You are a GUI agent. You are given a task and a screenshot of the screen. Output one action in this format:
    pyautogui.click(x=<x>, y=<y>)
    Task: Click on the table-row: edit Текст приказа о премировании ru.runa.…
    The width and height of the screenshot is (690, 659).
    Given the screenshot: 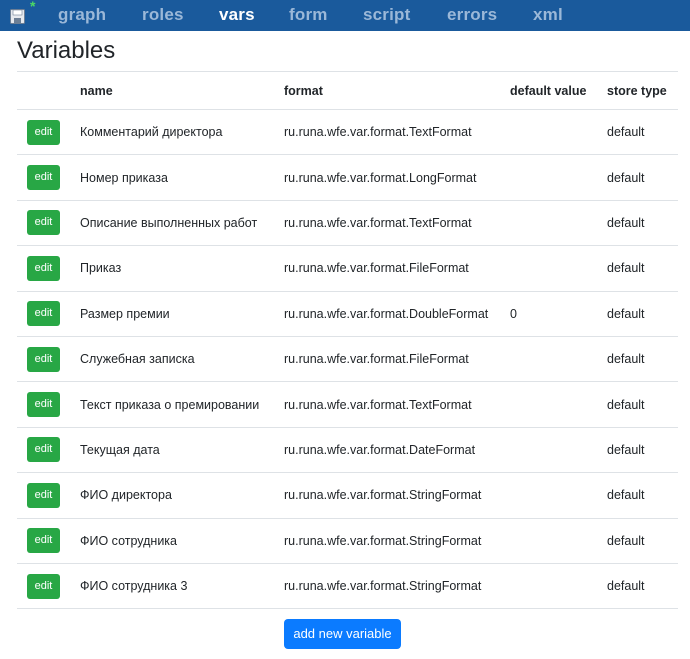 What is the action you would take?
    pyautogui.click(x=347, y=404)
    